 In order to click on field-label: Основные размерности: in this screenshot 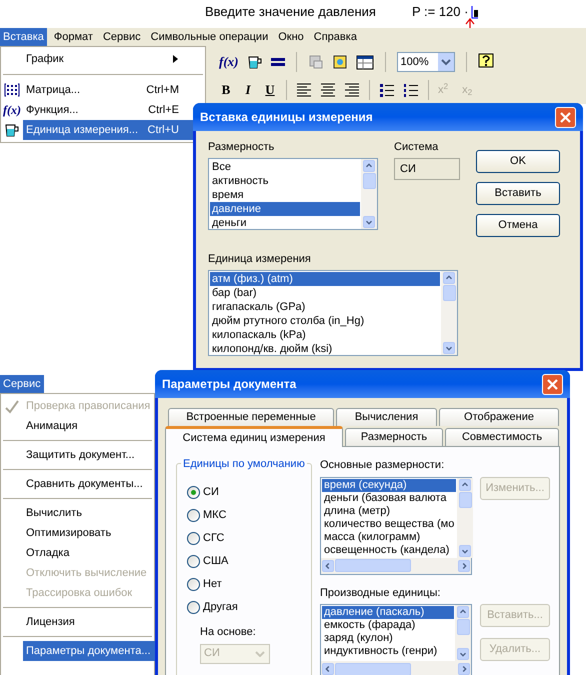, I will do `click(383, 465)`.